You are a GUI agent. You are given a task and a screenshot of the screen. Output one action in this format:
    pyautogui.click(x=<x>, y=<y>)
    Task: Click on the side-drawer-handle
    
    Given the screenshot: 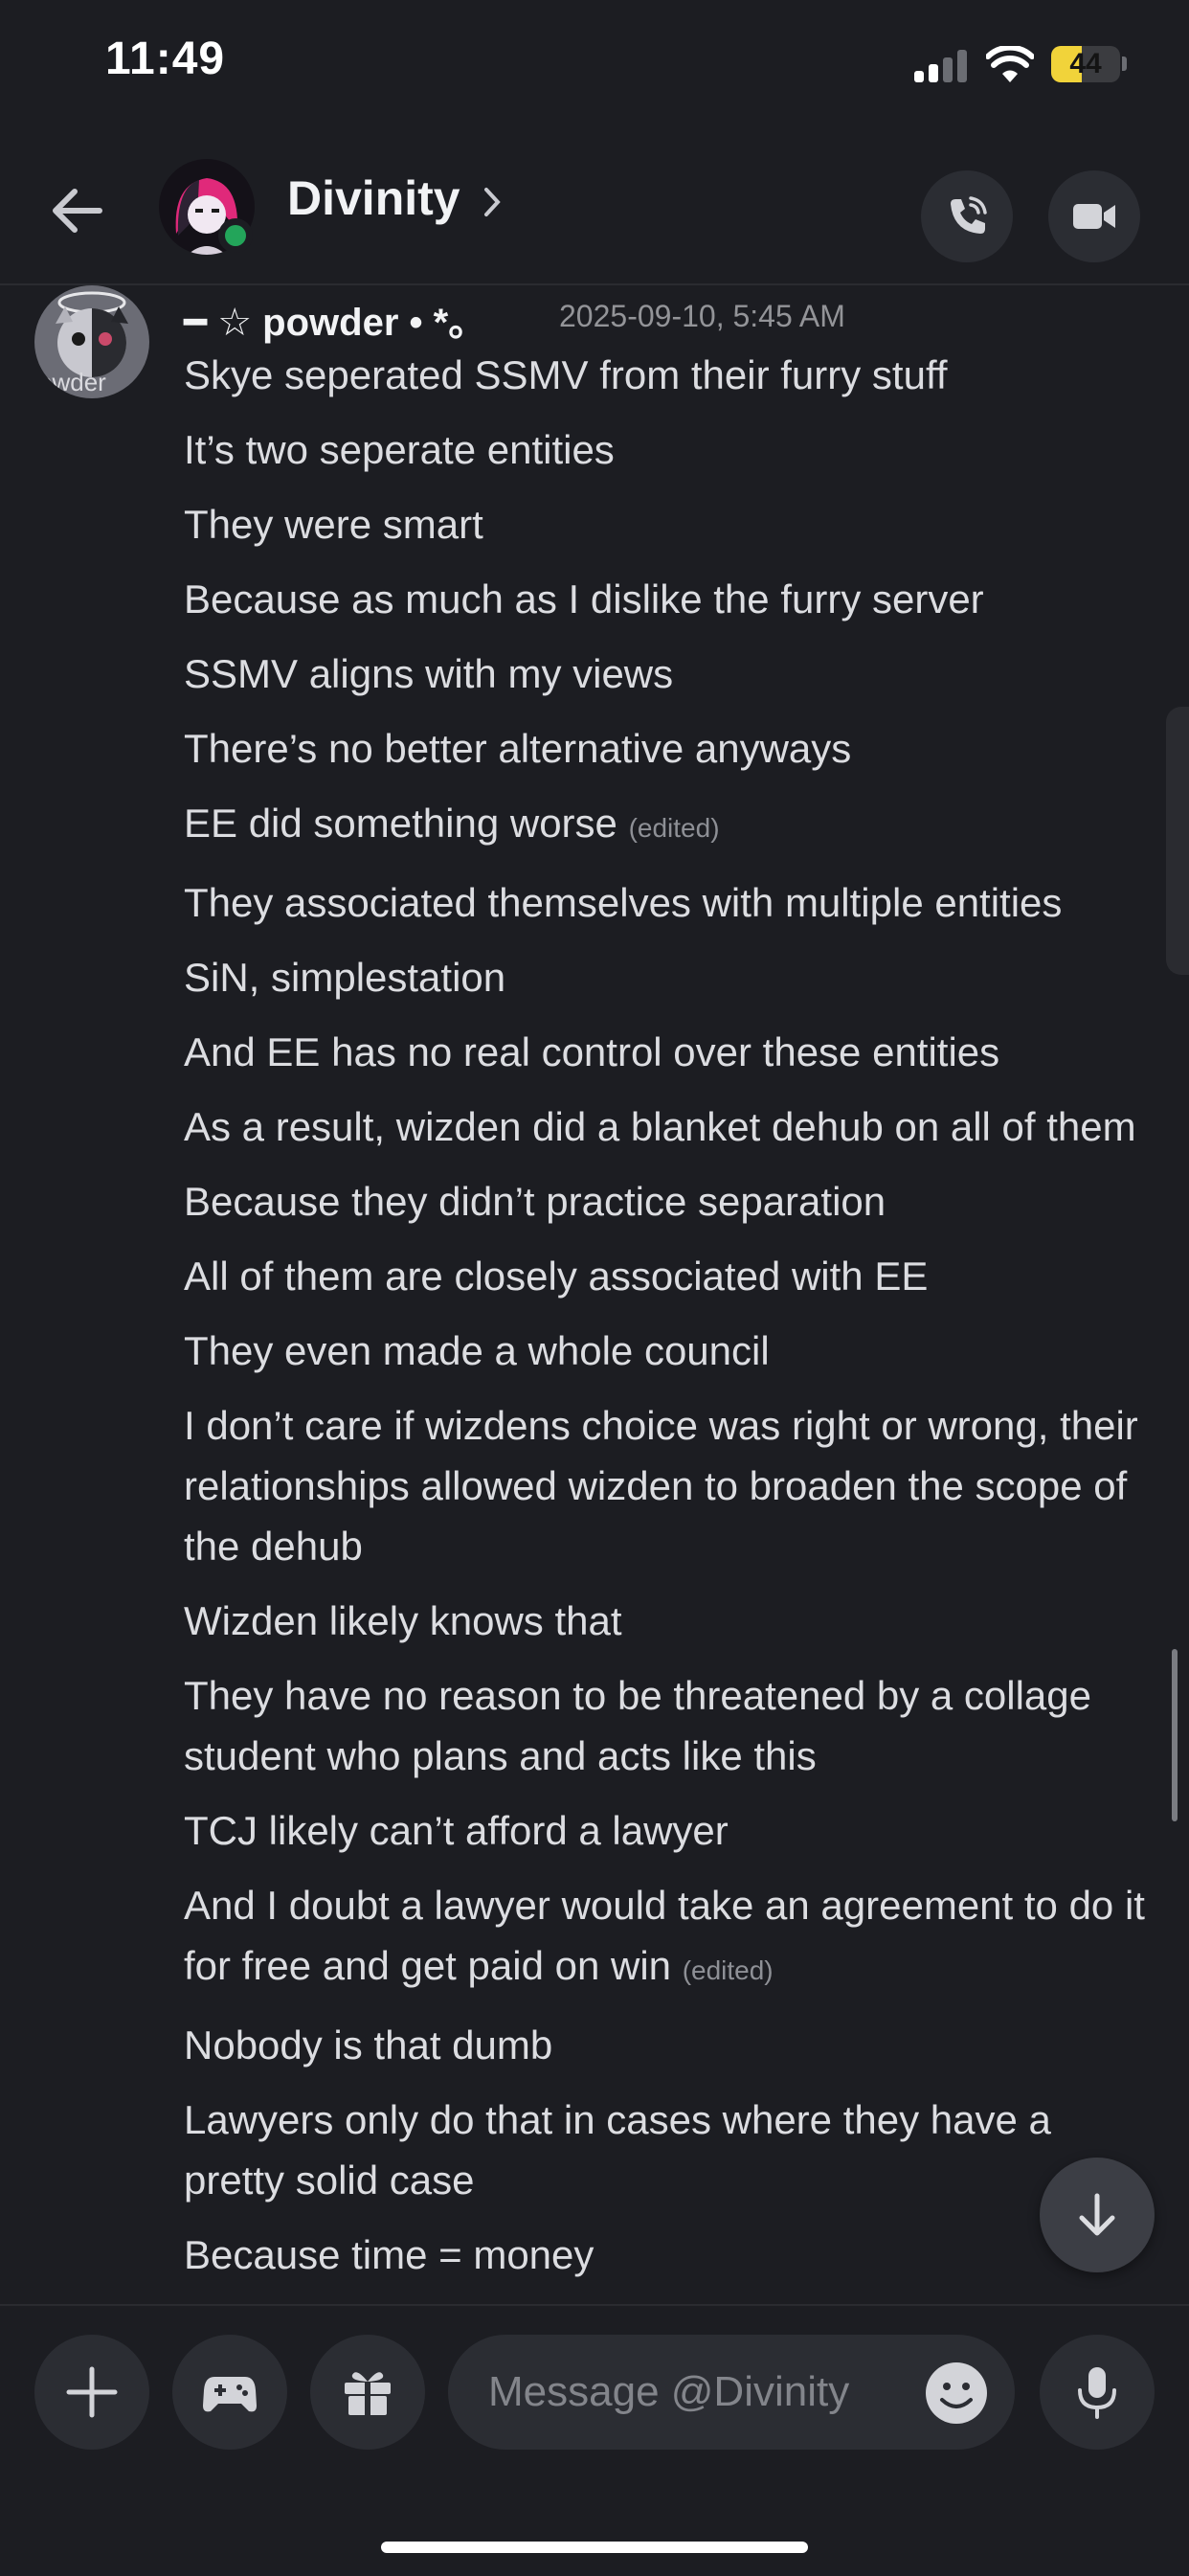 What is the action you would take?
    pyautogui.click(x=1177, y=841)
    